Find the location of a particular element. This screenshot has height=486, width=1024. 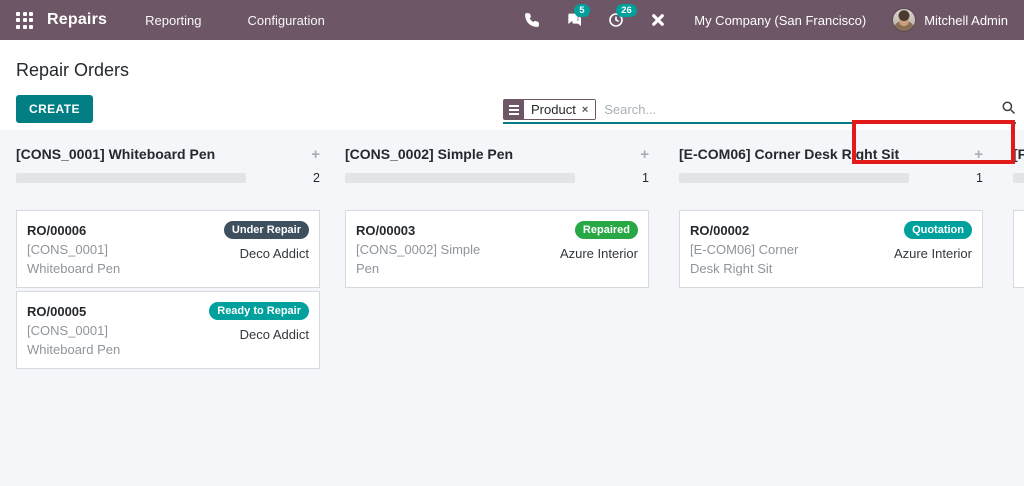

activities-clock-icon: 26 is located at coordinates (621, 17).